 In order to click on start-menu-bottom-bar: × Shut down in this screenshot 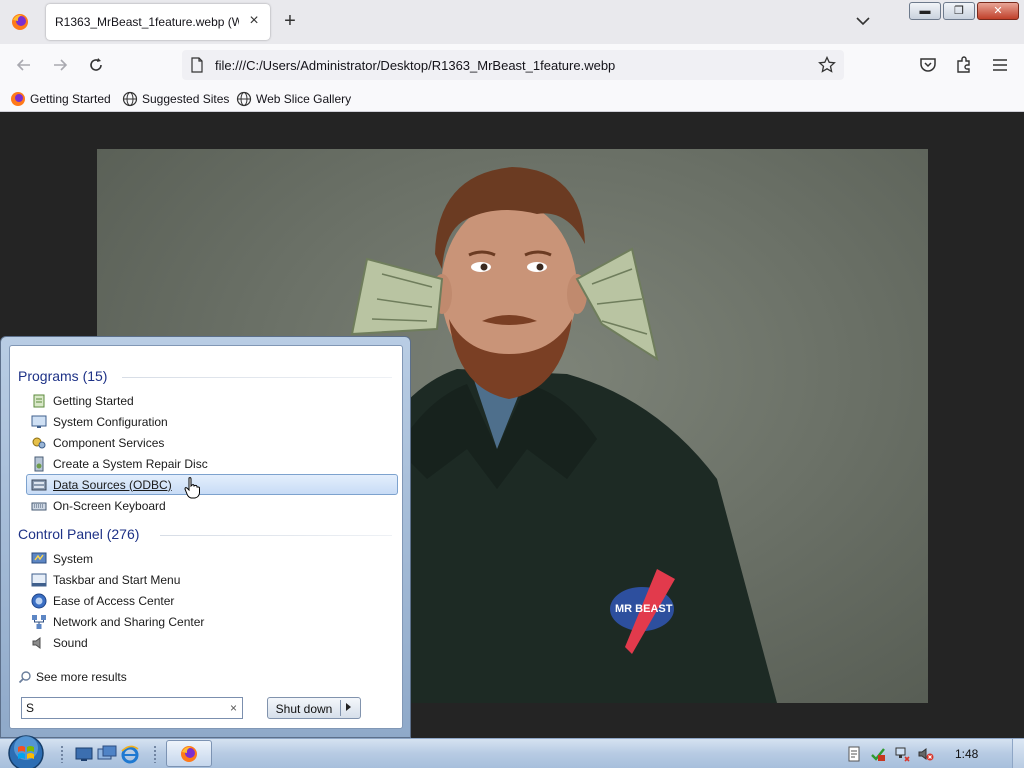, I will do `click(206, 707)`.